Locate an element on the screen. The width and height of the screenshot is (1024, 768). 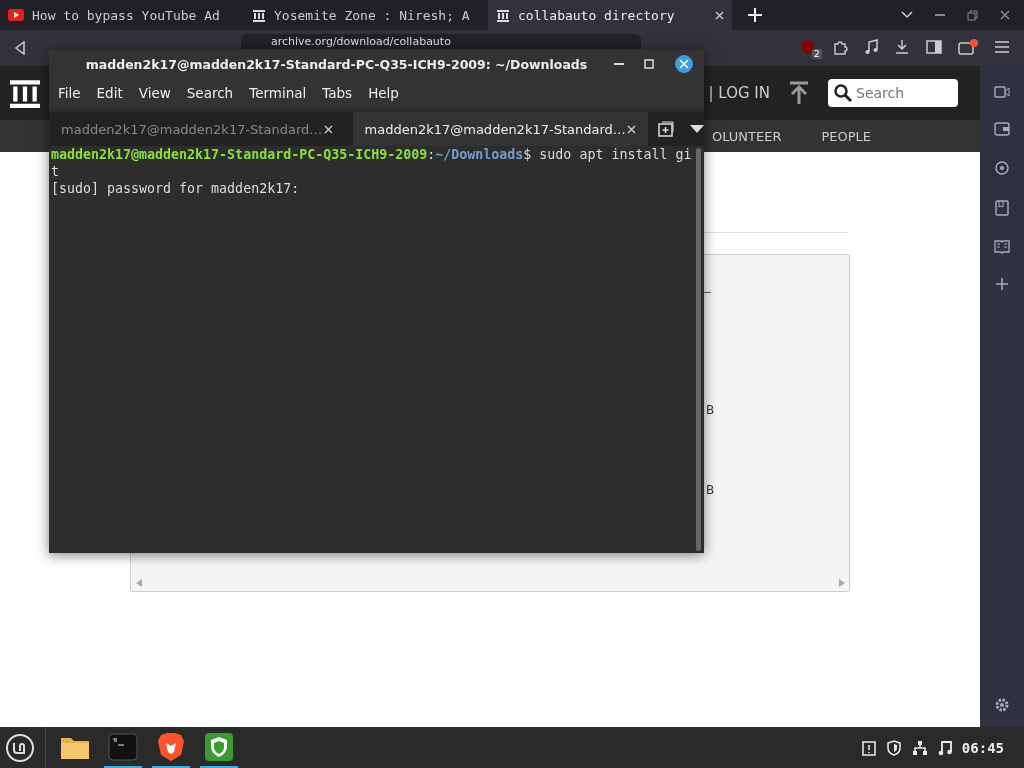
download-icon is located at coordinates (902, 47).